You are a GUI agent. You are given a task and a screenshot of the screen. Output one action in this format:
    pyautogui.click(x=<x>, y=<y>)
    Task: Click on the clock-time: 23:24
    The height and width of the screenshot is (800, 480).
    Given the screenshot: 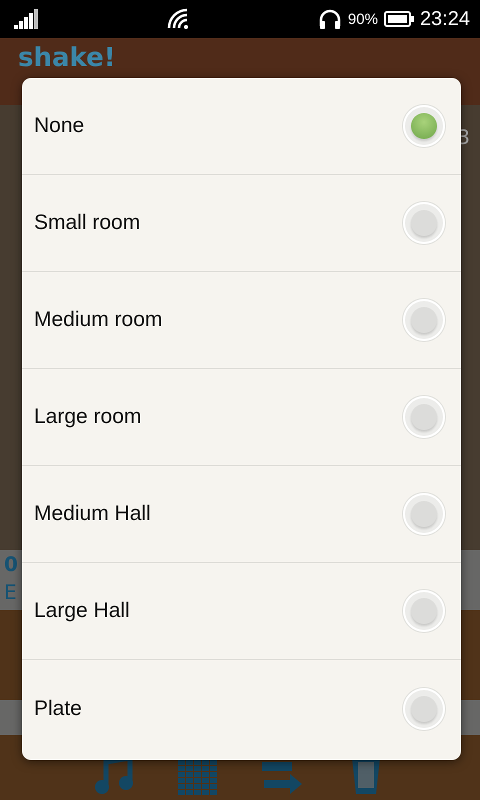 What is the action you would take?
    pyautogui.click(x=445, y=19)
    